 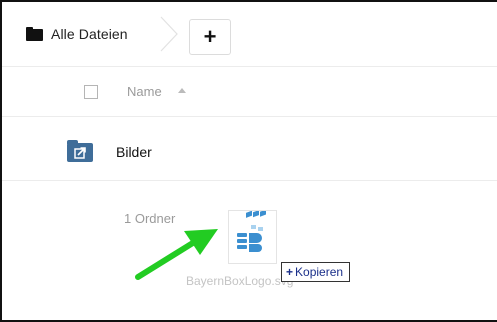 What do you see at coordinates (144, 91) in the screenshot?
I see `column-header-name: Name` at bounding box center [144, 91].